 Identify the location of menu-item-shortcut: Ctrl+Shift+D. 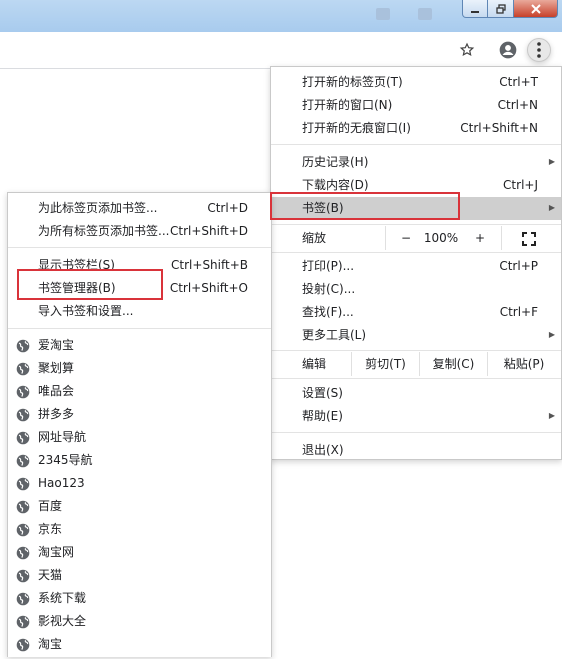
(209, 231).